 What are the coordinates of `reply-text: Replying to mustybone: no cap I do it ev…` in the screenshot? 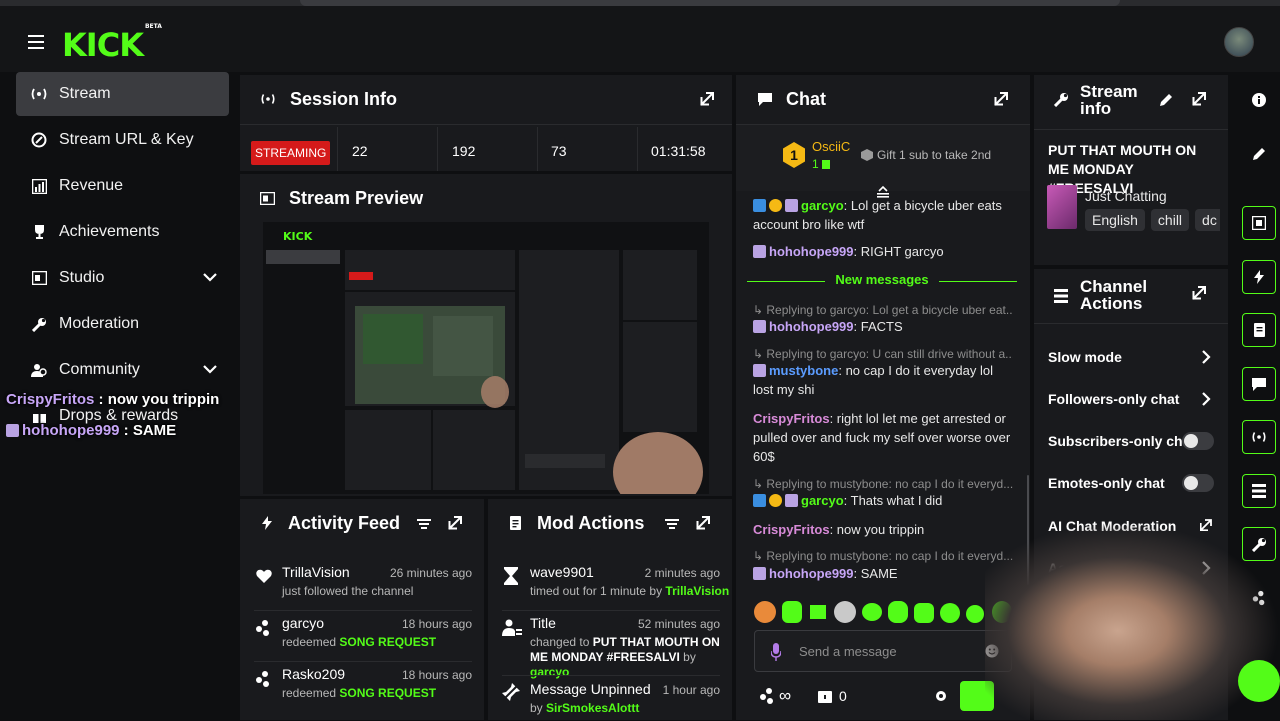 It's located at (889, 484).